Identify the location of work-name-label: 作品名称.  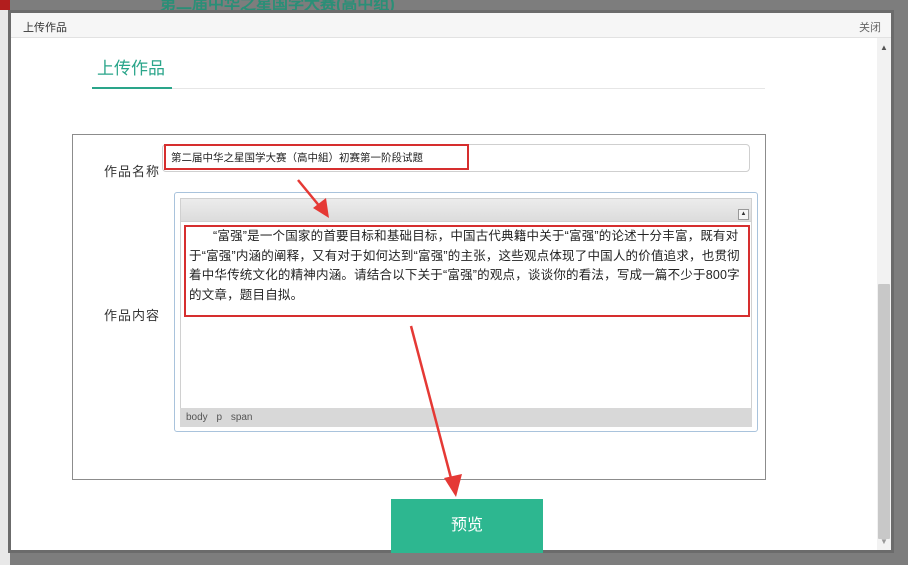
(132, 171).